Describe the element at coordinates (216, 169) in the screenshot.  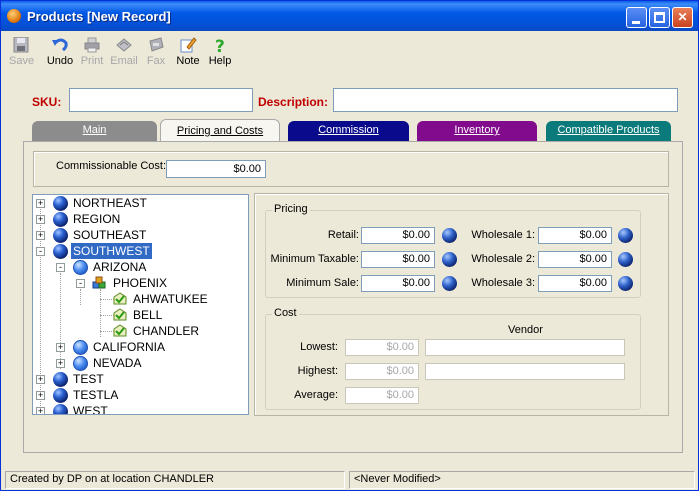
I see `commissionable-cost-input: $0.00` at that location.